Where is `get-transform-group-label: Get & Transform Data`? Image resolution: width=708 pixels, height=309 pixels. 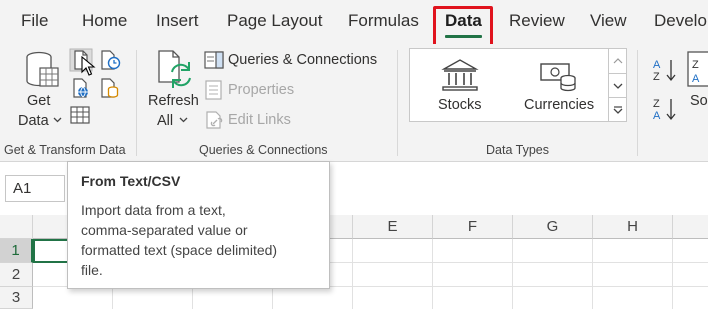
get-transform-group-label: Get & Transform Data is located at coordinates (65, 150).